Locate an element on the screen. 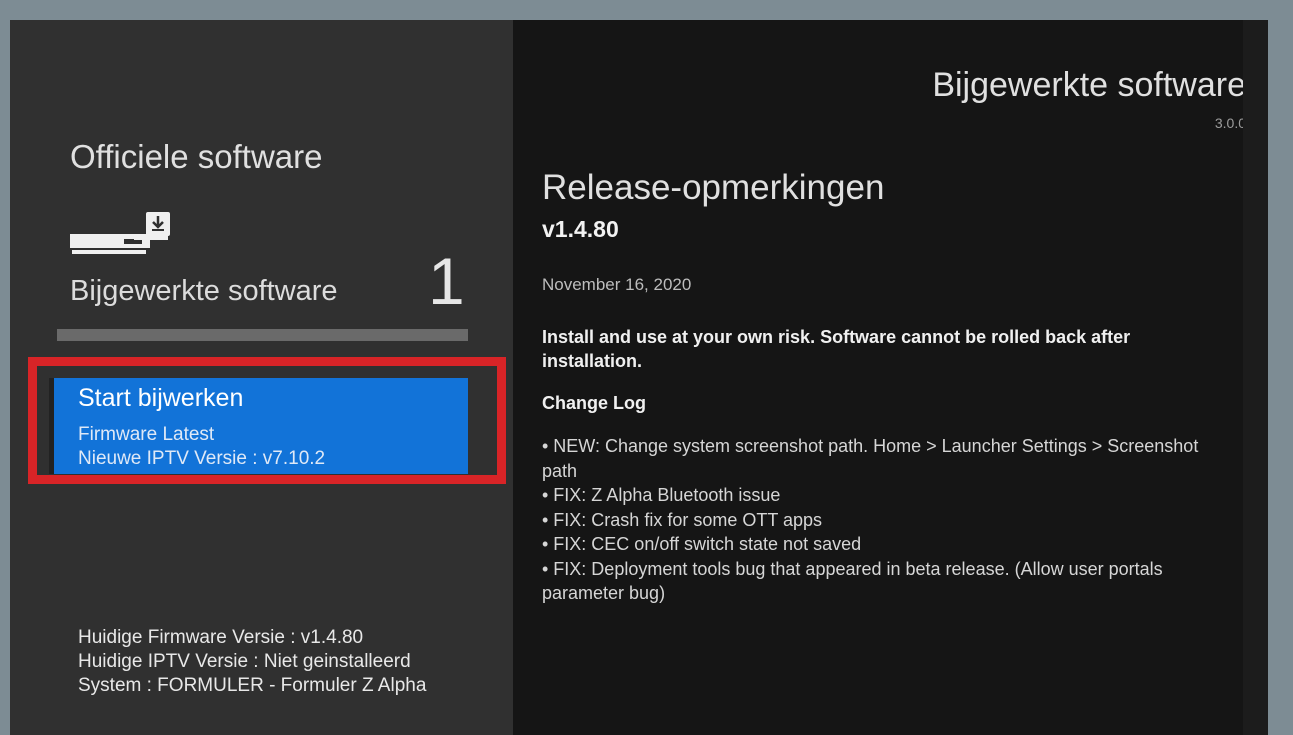 The image size is (1293, 735). update-count: 1 is located at coordinates (446, 281).